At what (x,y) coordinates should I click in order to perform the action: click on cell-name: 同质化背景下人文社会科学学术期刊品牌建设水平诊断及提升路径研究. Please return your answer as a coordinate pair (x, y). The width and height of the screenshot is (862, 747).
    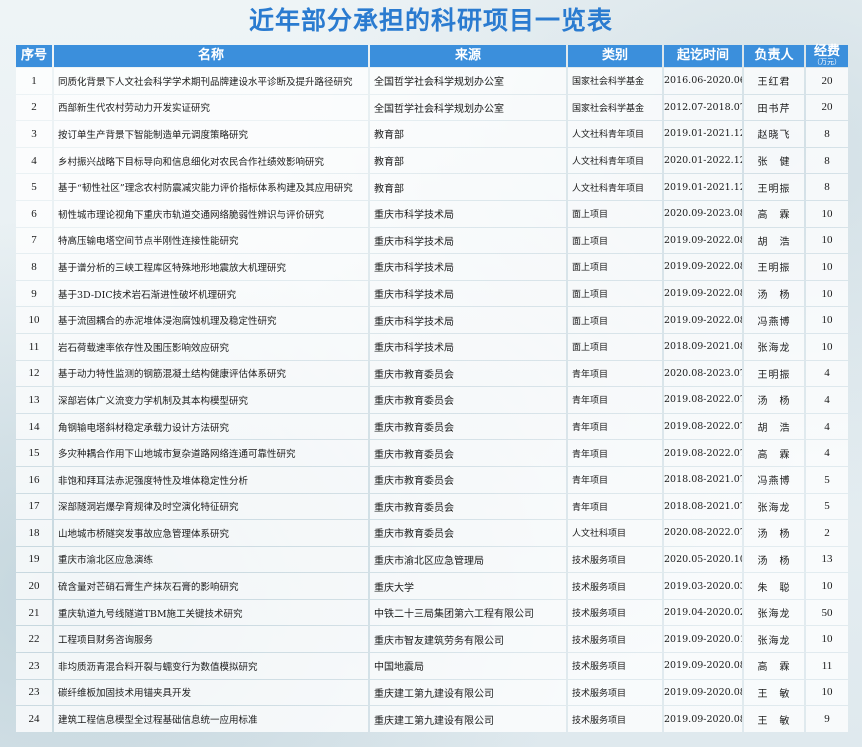
    Looking at the image, I should click on (211, 81).